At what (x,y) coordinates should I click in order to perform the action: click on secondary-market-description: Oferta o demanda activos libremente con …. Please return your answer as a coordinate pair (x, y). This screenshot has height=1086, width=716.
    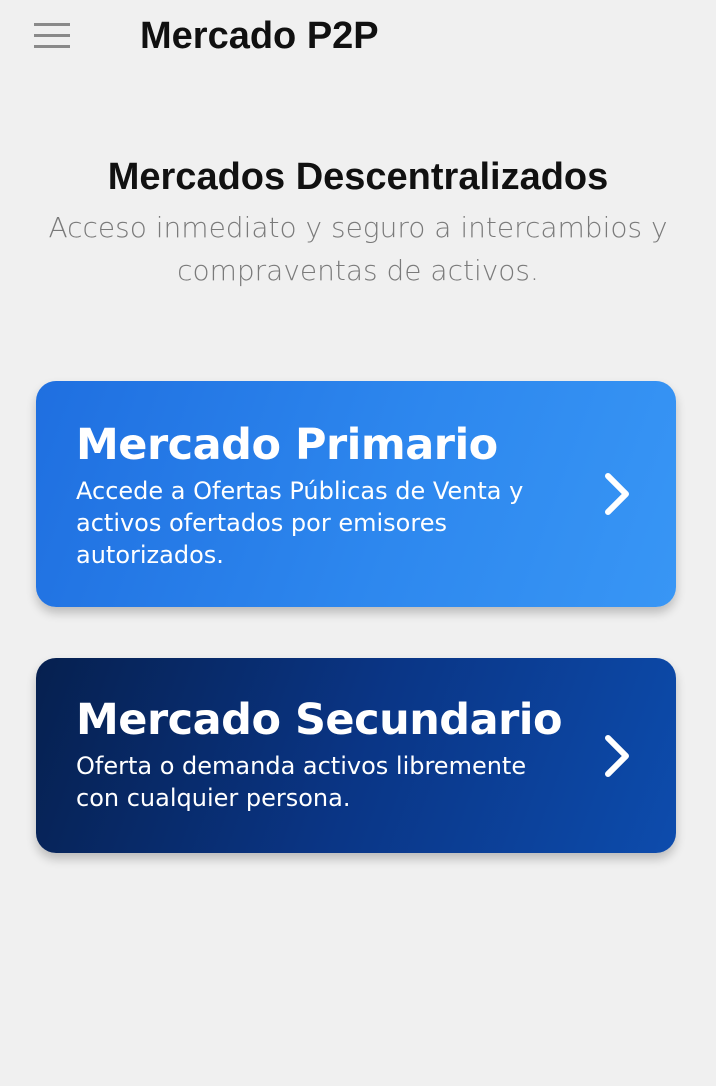
    Looking at the image, I should click on (301, 782).